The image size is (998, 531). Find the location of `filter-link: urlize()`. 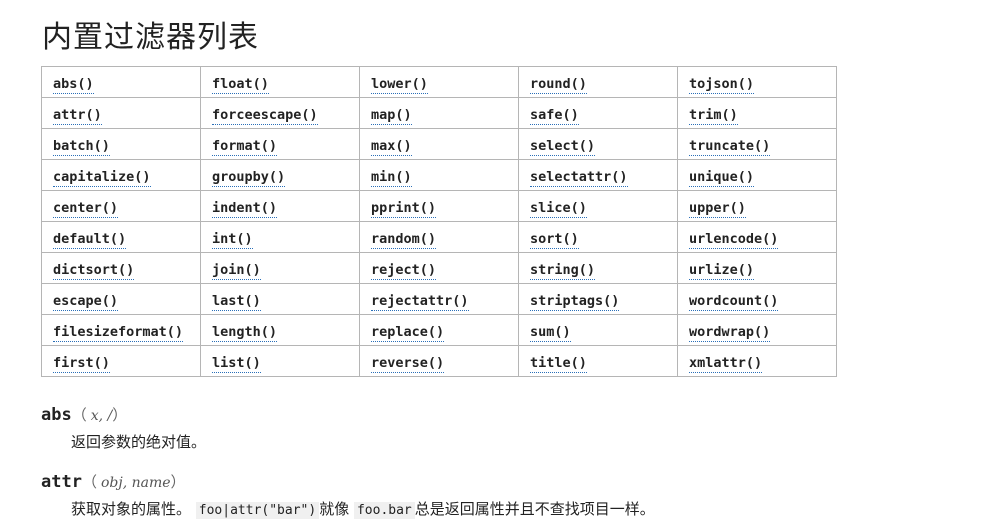

filter-link: urlize() is located at coordinates (722, 270).